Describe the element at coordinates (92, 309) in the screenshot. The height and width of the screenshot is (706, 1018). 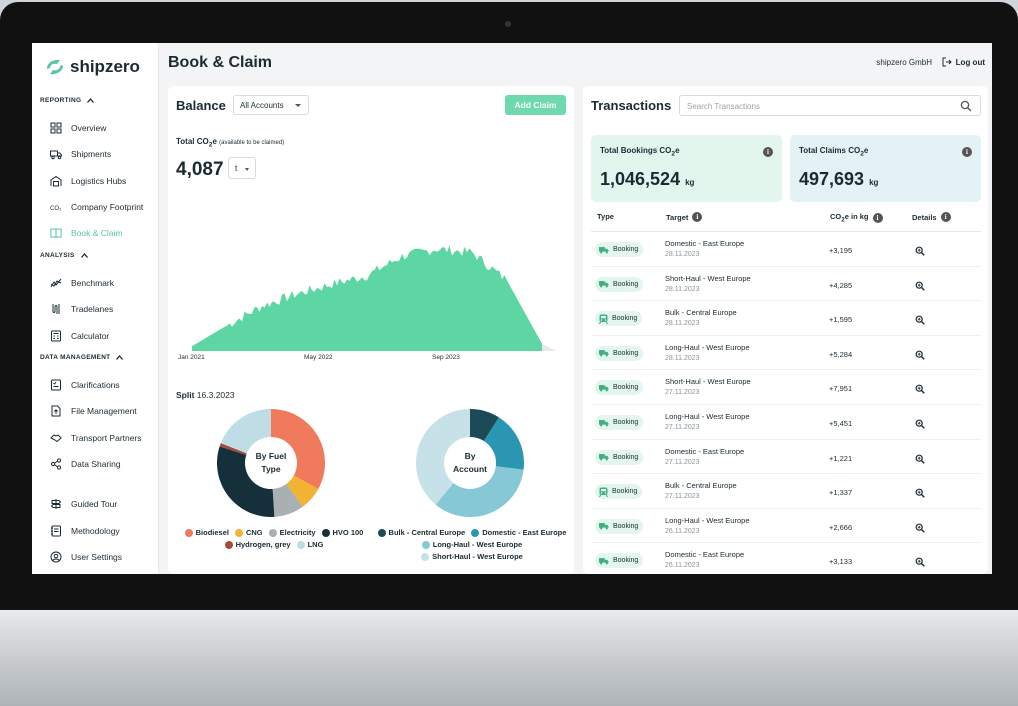
I see `sidebar-item-label: Tradelanes` at that location.